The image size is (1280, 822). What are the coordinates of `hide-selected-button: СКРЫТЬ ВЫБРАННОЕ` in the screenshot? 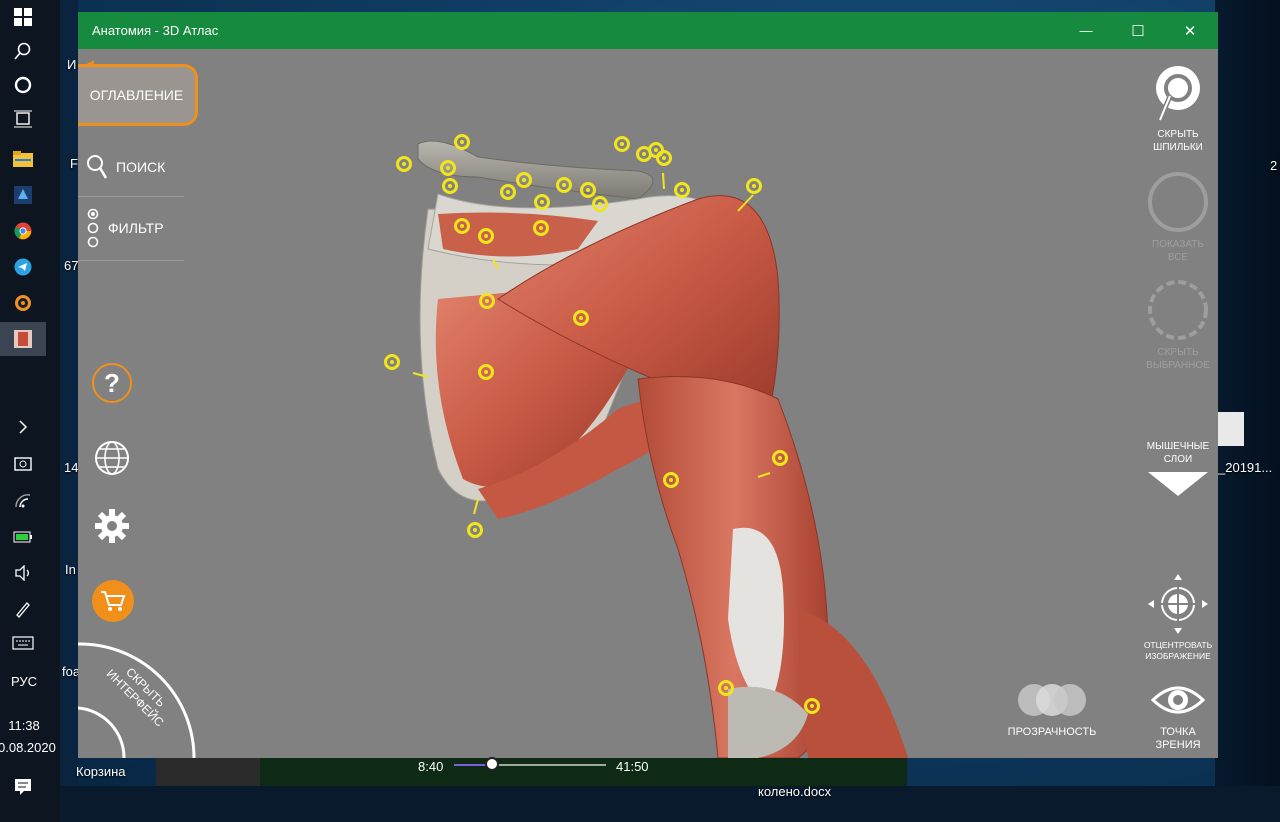 It's located at (1174, 325).